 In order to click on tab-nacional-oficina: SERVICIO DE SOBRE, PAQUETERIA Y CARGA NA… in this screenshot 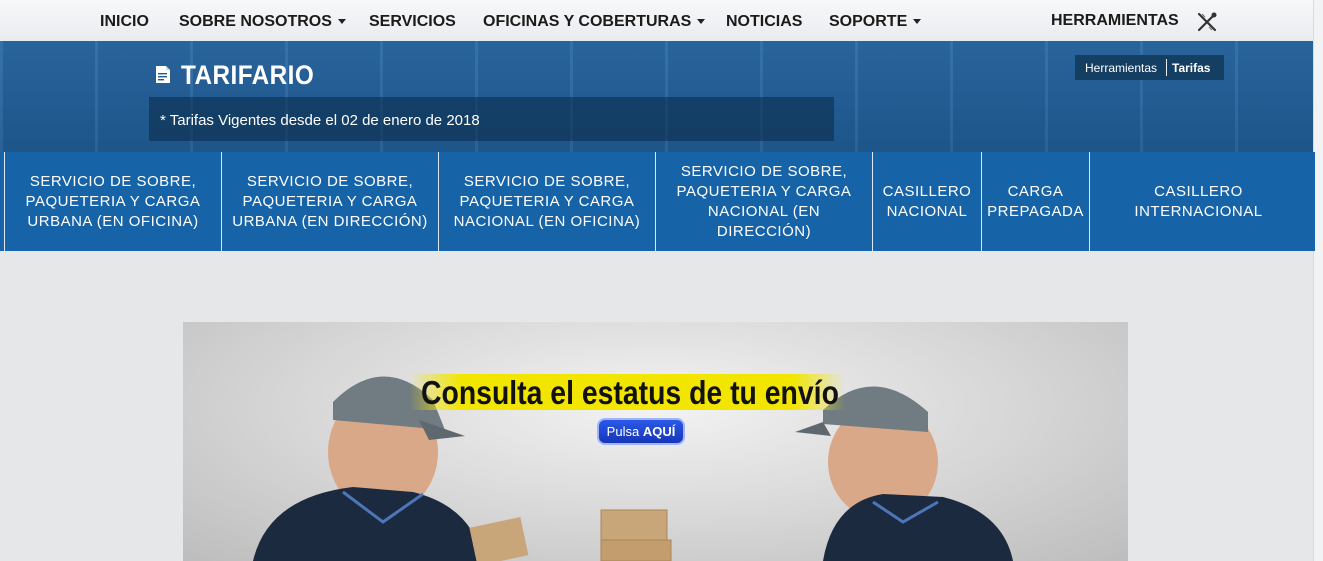, I will do `click(547, 201)`.